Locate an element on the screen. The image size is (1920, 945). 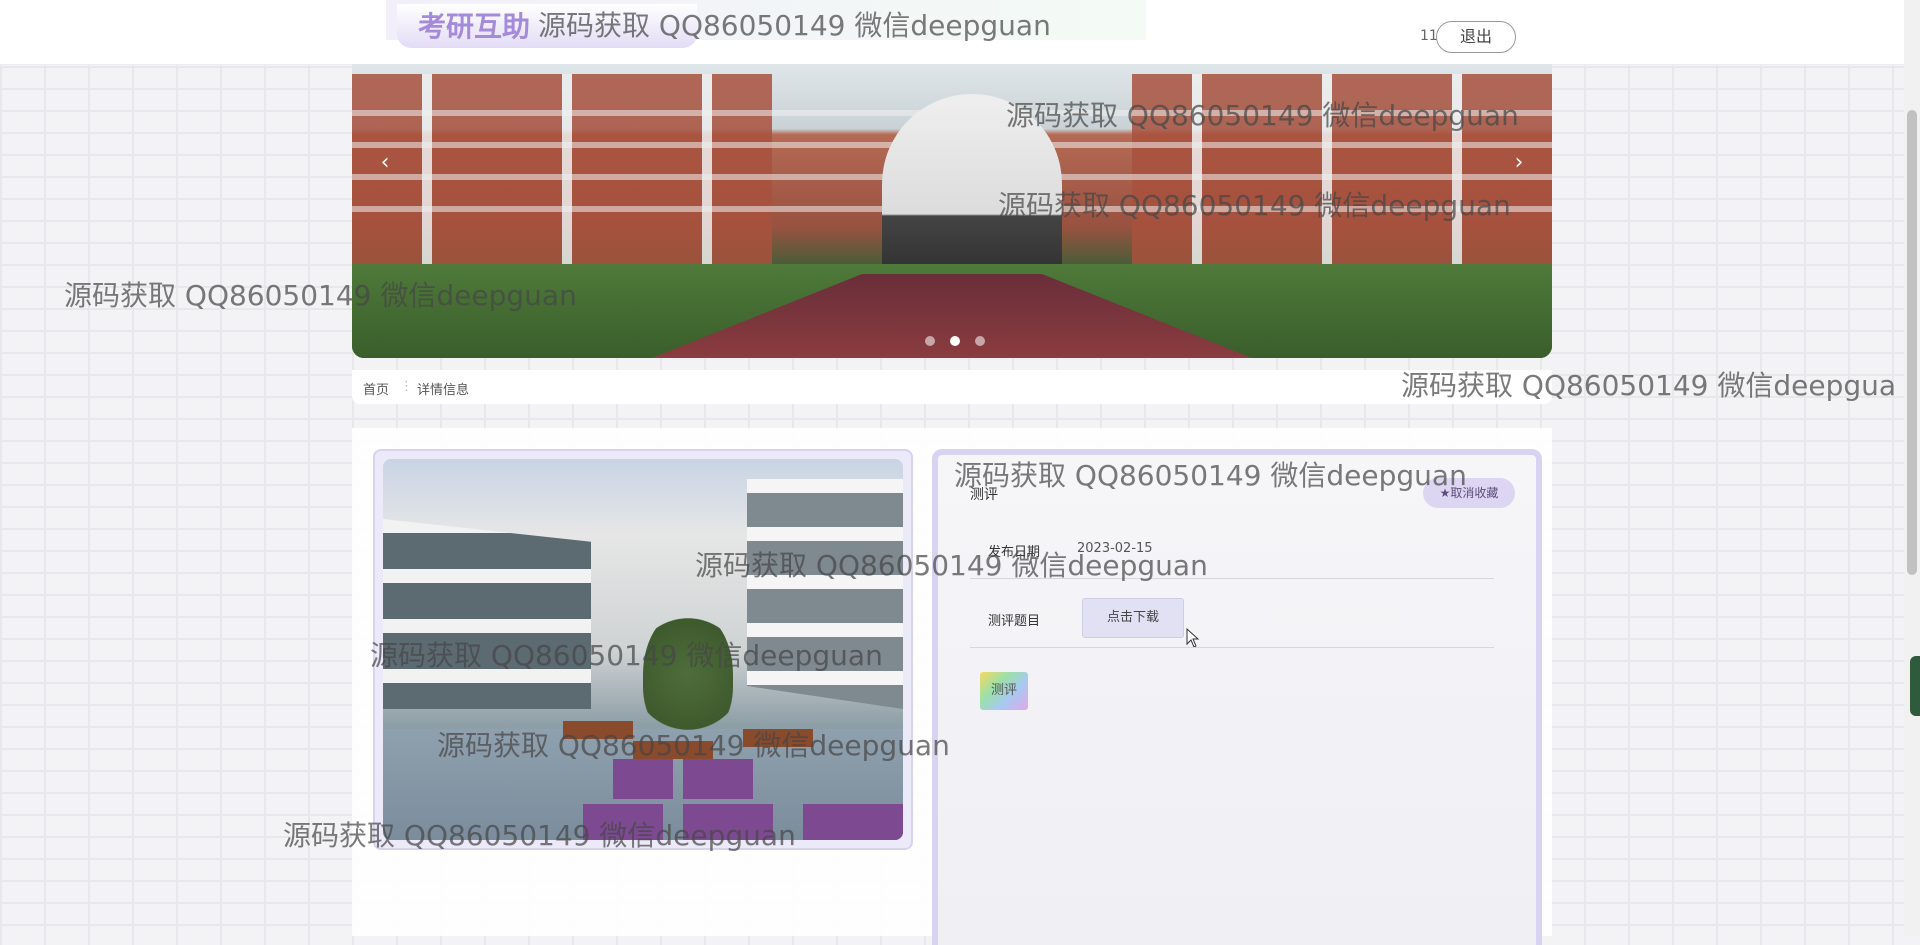
chevron-right-icon: › is located at coordinates (1519, 162).